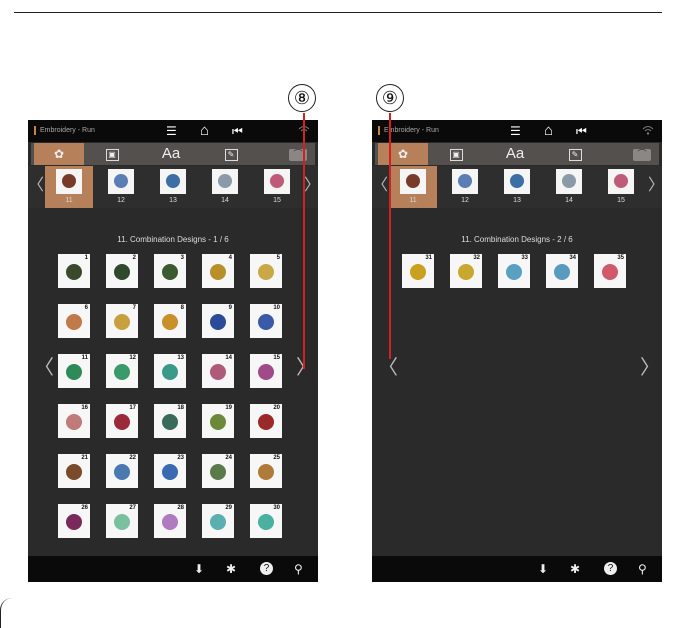  I want to click on design-tile: 9, so click(218, 321).